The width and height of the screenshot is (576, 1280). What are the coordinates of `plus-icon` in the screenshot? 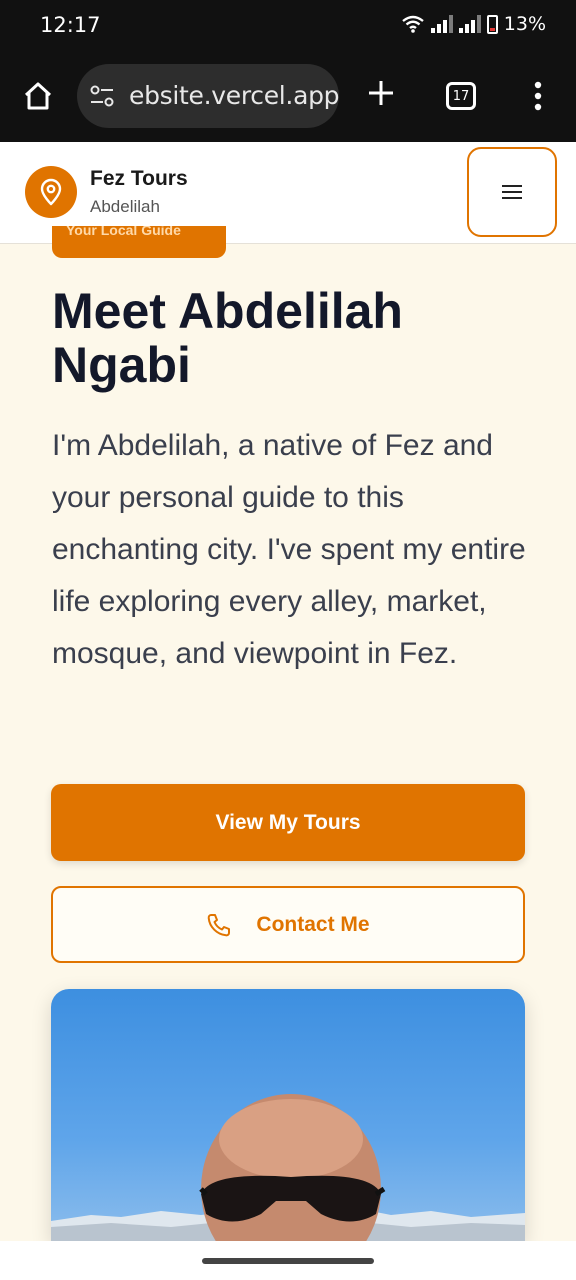 It's located at (381, 93).